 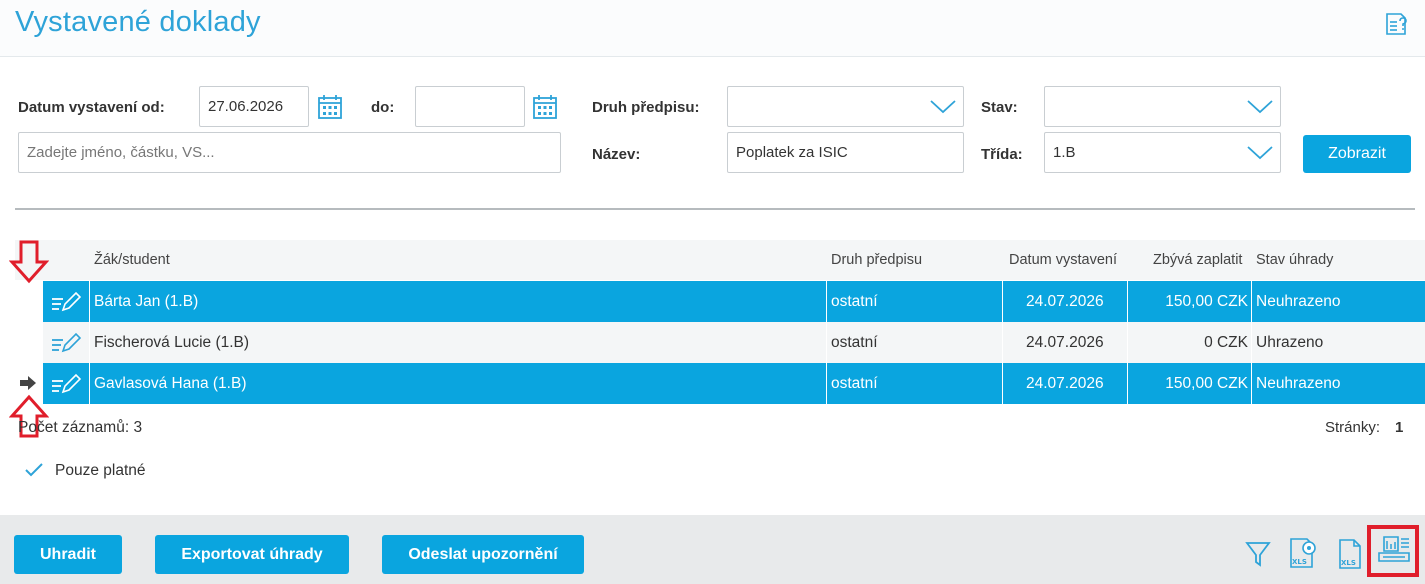 I want to click on name-label: Název:, so click(x=616, y=154).